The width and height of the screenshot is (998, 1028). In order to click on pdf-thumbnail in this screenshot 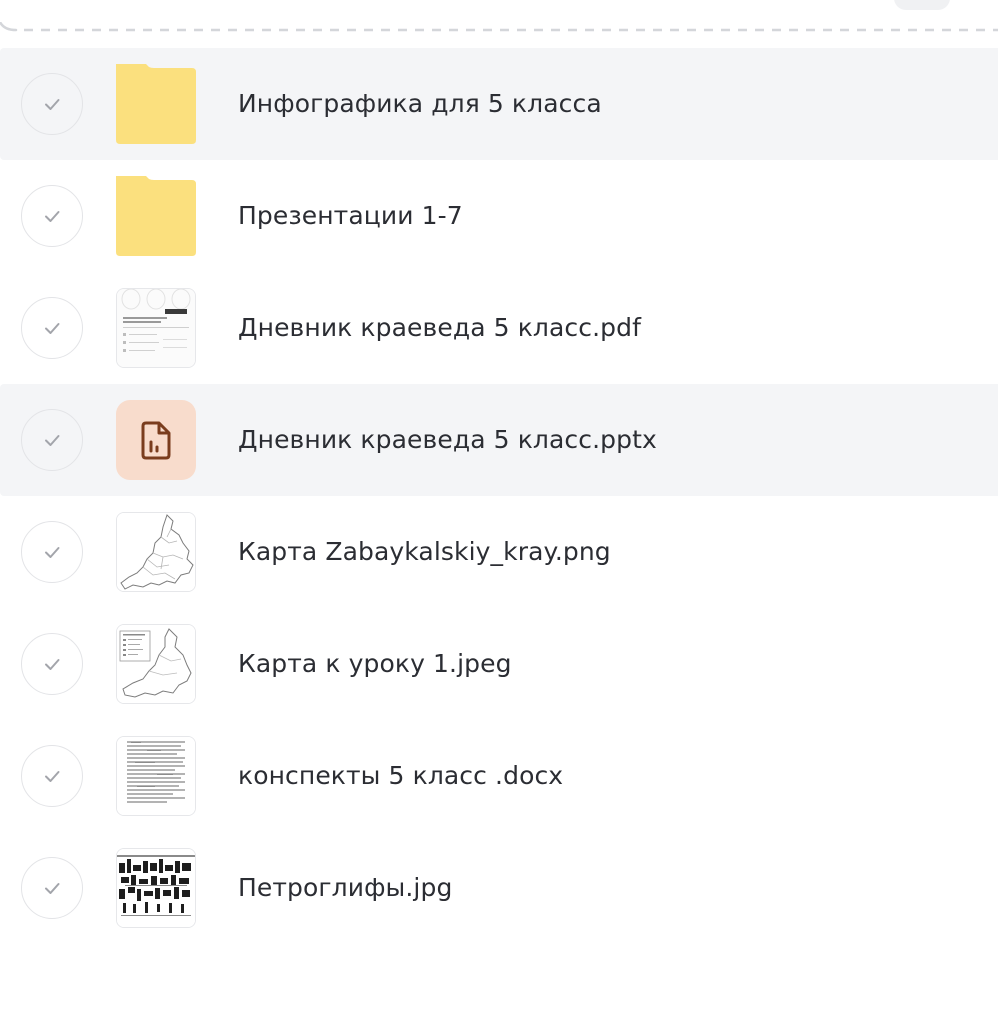, I will do `click(156, 328)`.